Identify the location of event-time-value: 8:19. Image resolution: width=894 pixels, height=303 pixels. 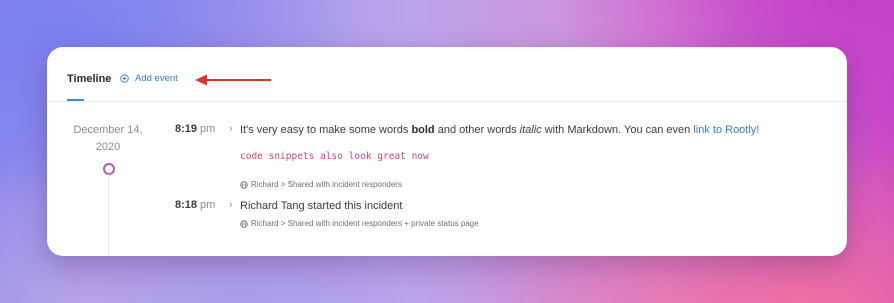
(186, 129).